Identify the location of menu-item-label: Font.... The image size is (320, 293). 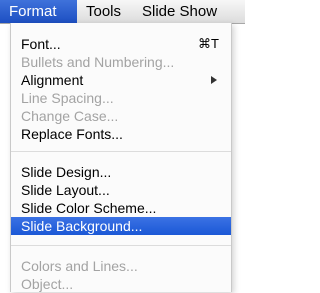
(41, 44).